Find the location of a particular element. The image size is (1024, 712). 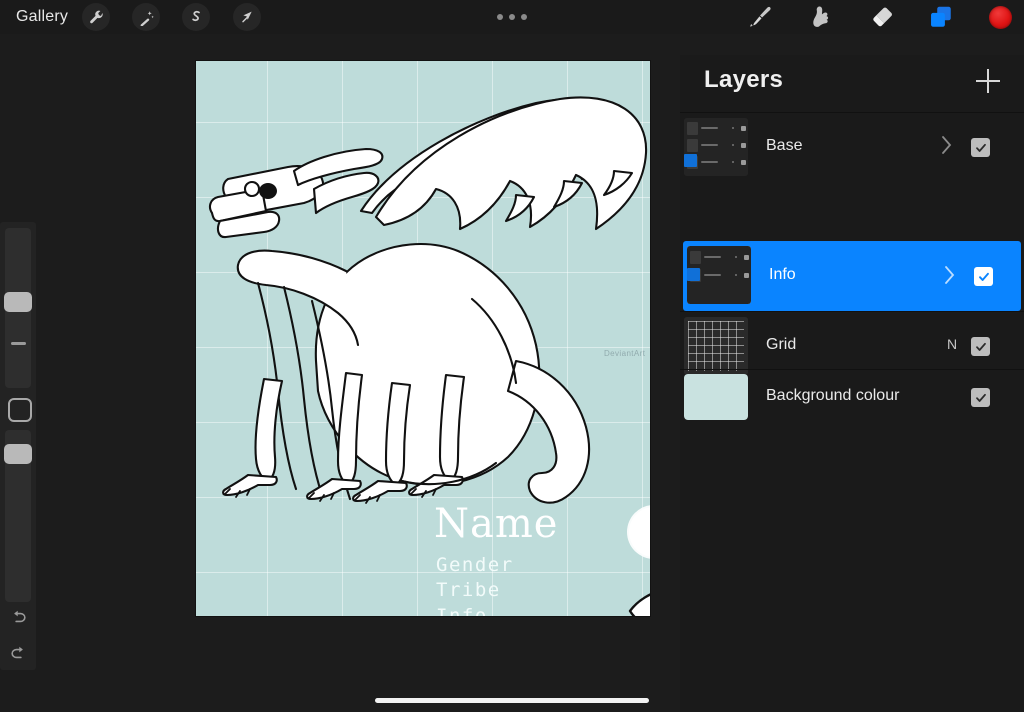

add-layer-button is located at coordinates (988, 81).